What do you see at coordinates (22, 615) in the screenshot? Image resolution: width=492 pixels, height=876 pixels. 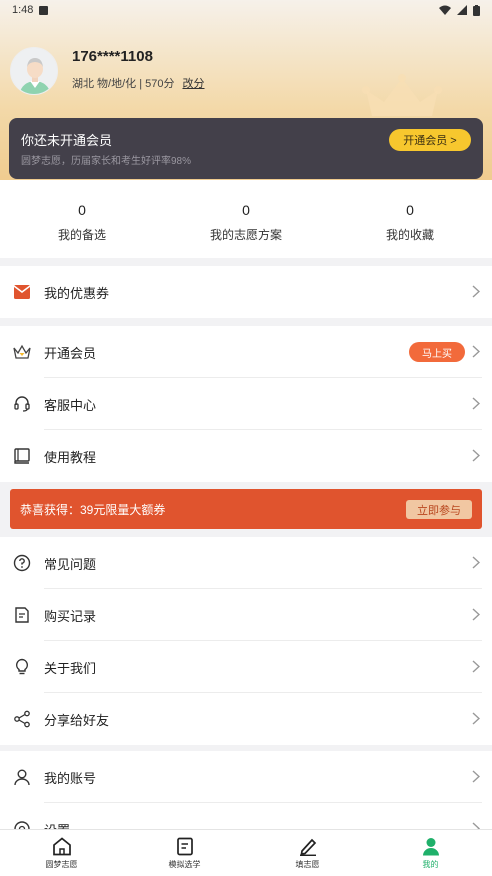 I see `receipt-icon` at bounding box center [22, 615].